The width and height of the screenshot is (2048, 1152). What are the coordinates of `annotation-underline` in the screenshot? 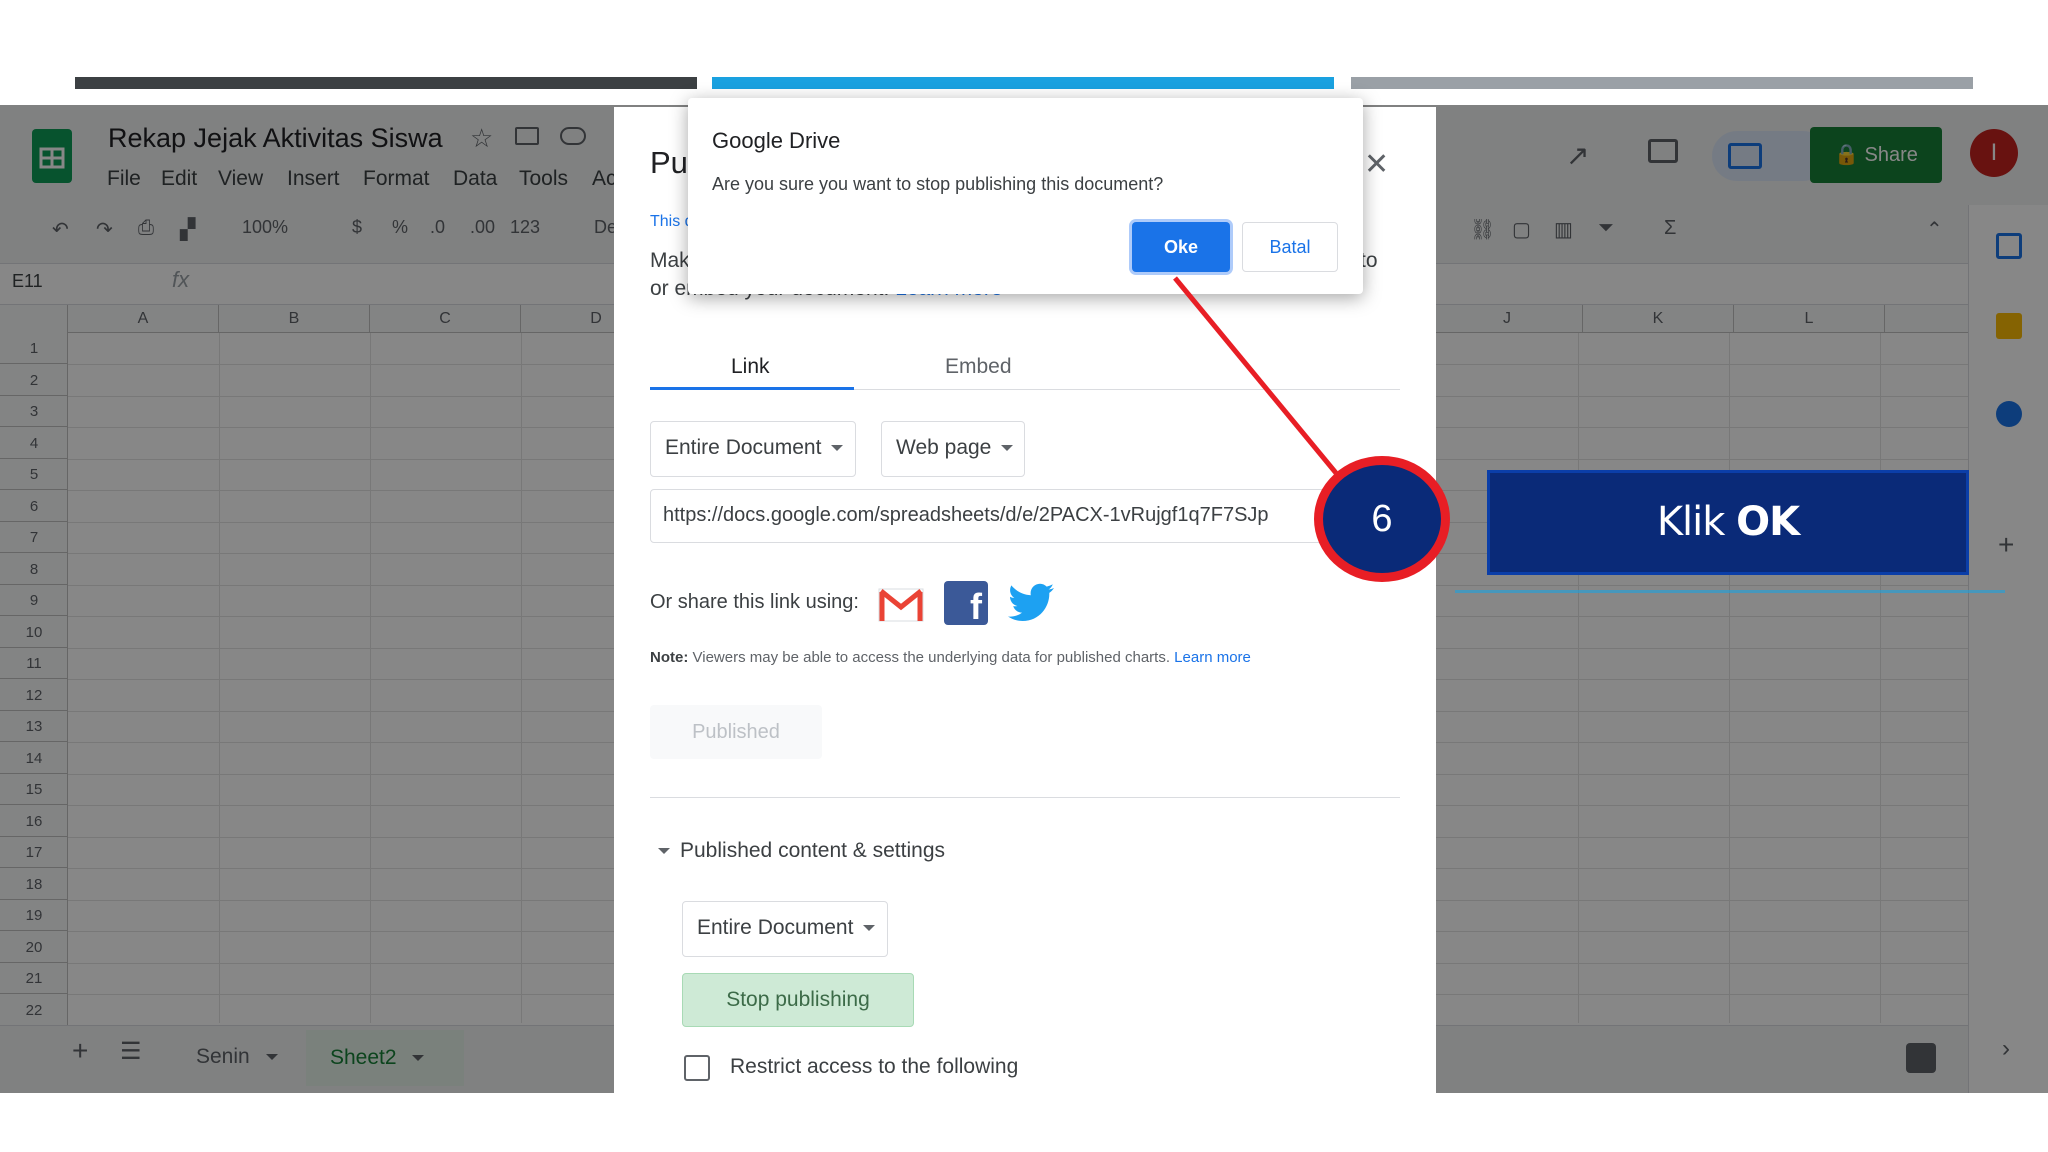 It's located at (1730, 591).